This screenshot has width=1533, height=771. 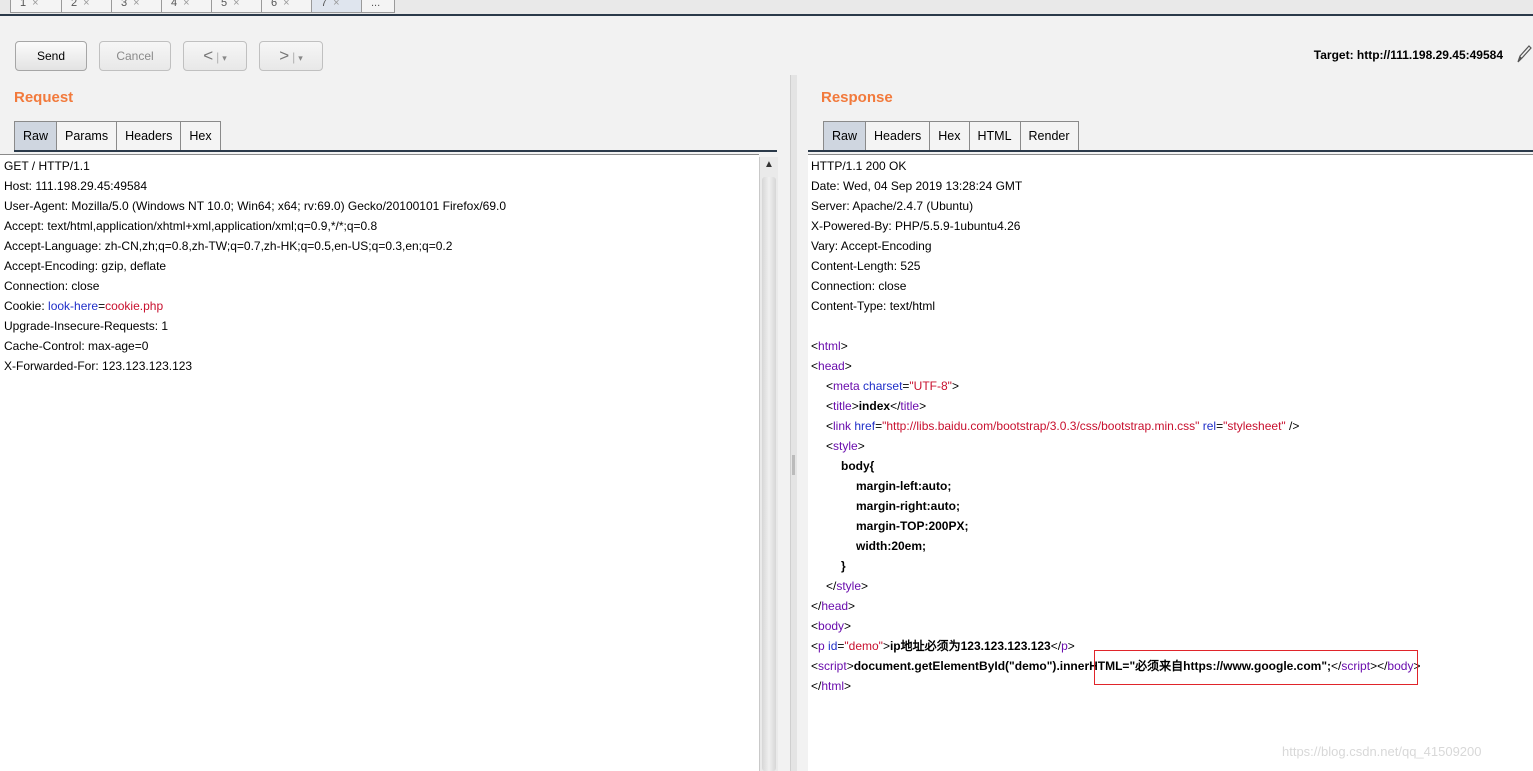 I want to click on css-line: body{, so click(x=858, y=466).